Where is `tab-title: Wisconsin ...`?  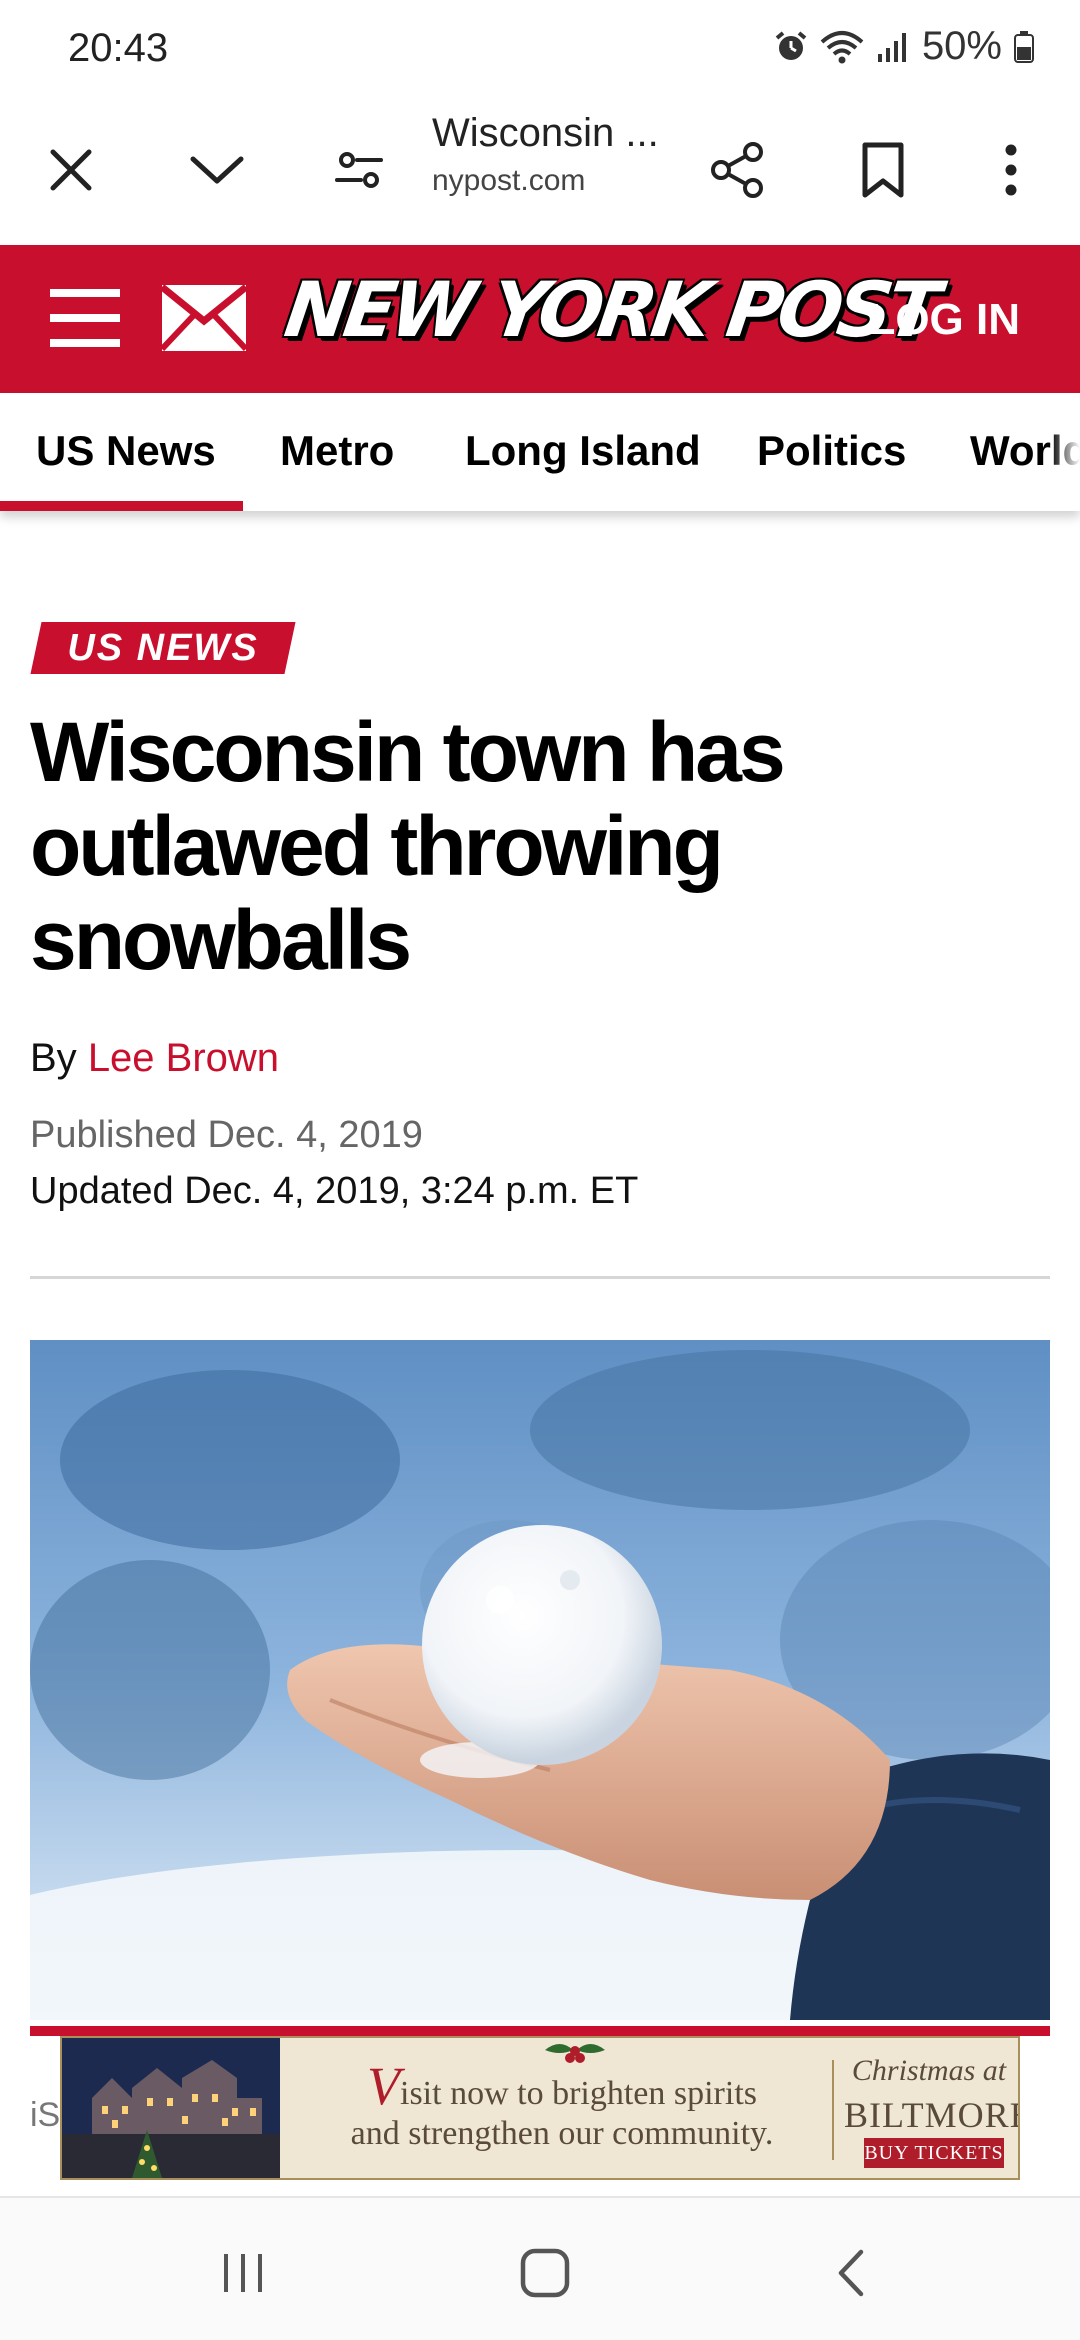
tab-title: Wisconsin ... is located at coordinates (545, 133).